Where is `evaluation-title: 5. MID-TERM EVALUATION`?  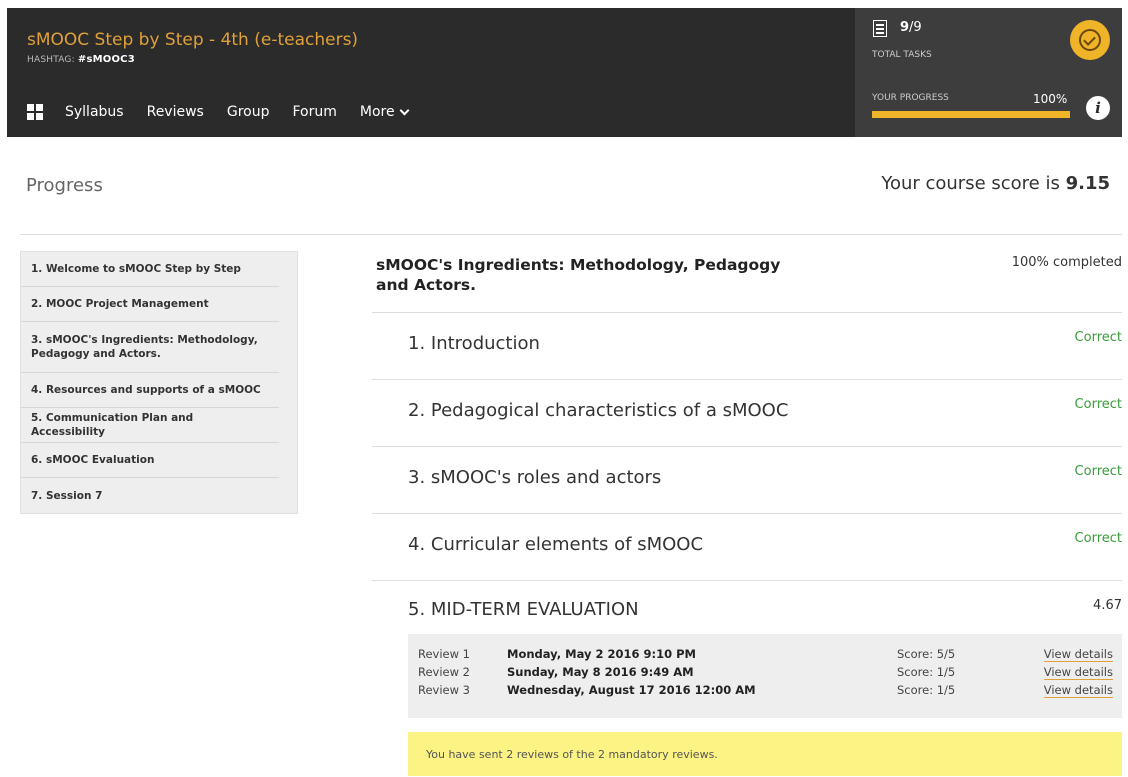 evaluation-title: 5. MID-TERM EVALUATION is located at coordinates (523, 609).